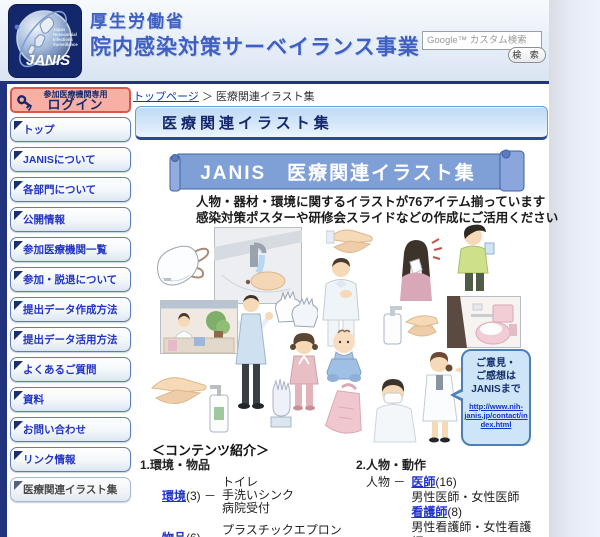 Image resolution: width=600 pixels, height=537 pixels. I want to click on rubbing-hands-illustration, so click(179, 391).